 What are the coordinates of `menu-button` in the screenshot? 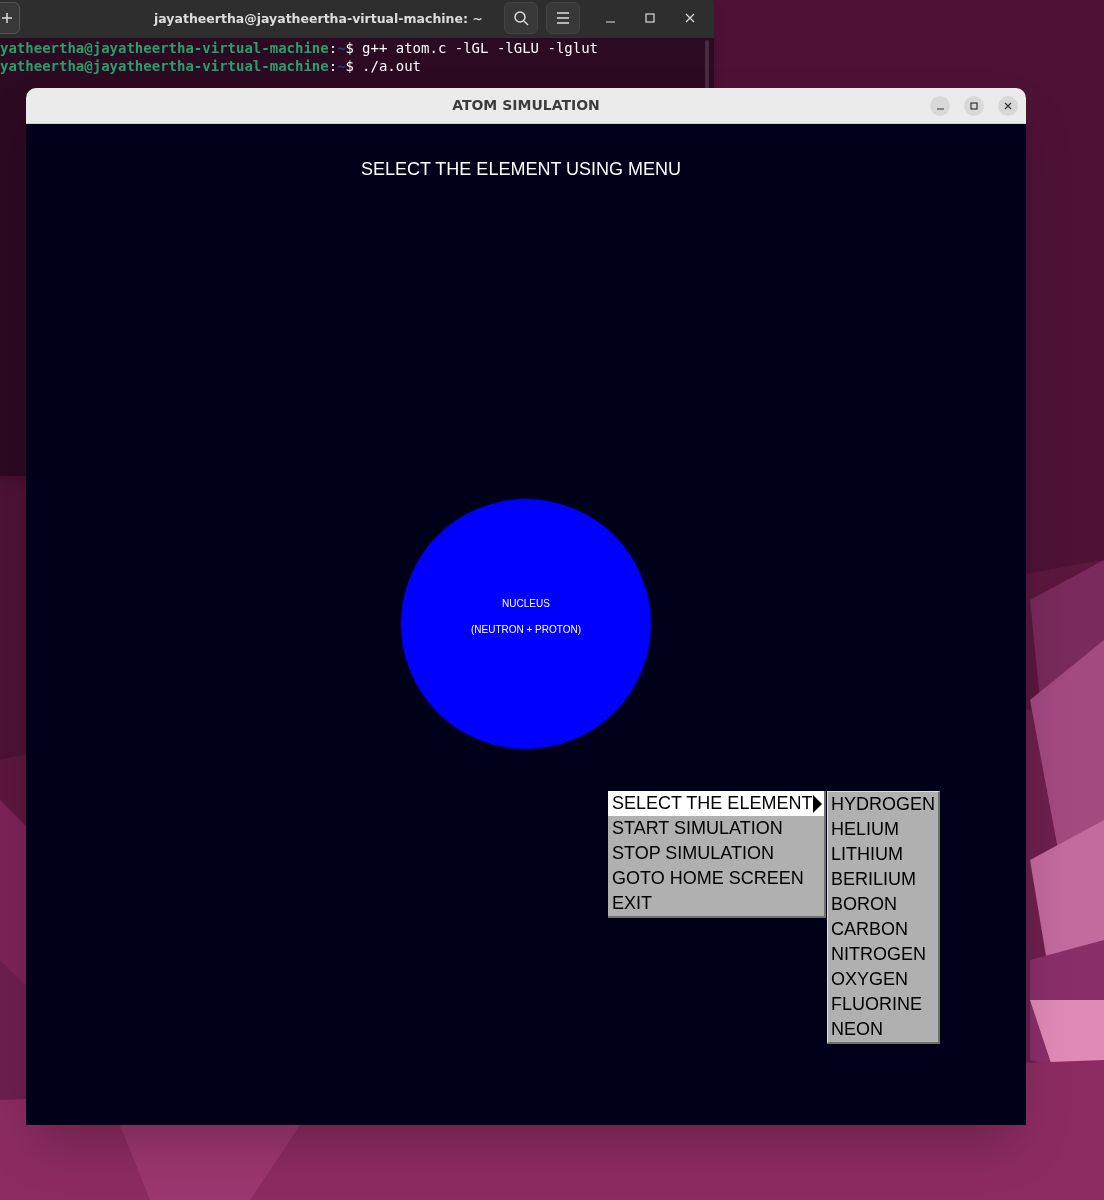 It's located at (563, 18).